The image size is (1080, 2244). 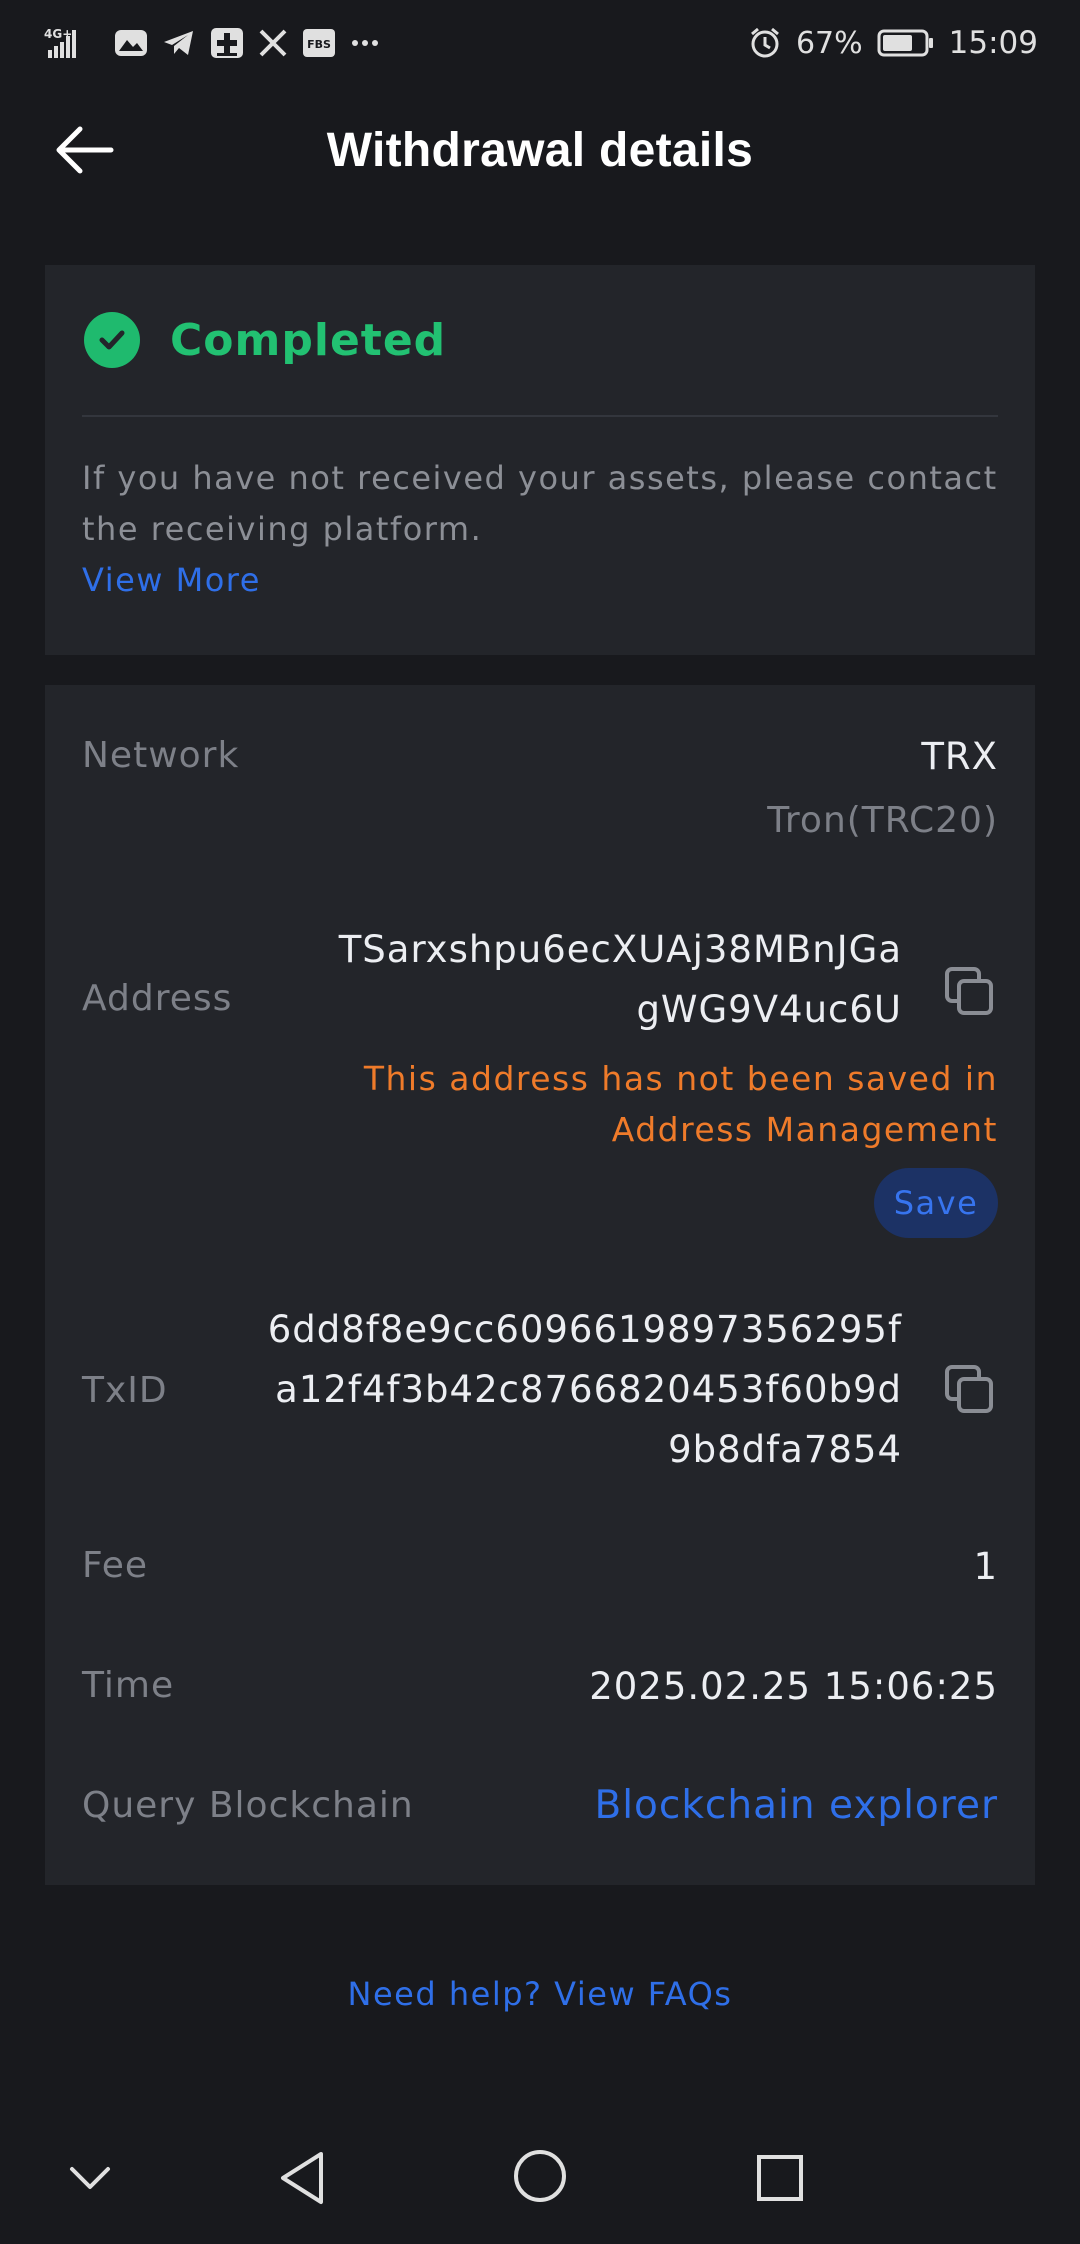 I want to click on time-value: 2025.02.25 15:06:25, so click(x=793, y=1686).